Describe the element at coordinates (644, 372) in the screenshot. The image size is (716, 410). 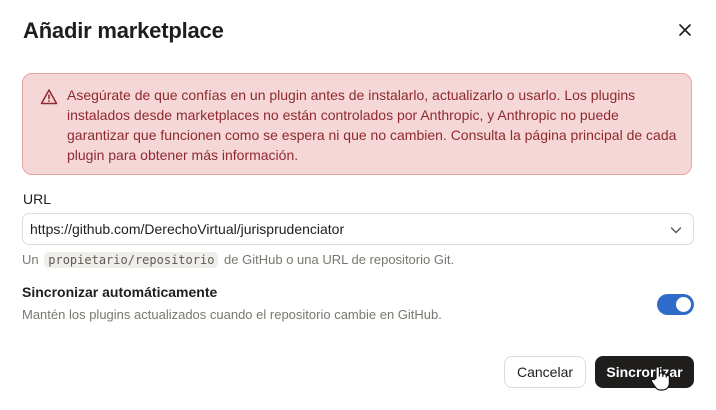
I see `sync-button: Sincronizar` at that location.